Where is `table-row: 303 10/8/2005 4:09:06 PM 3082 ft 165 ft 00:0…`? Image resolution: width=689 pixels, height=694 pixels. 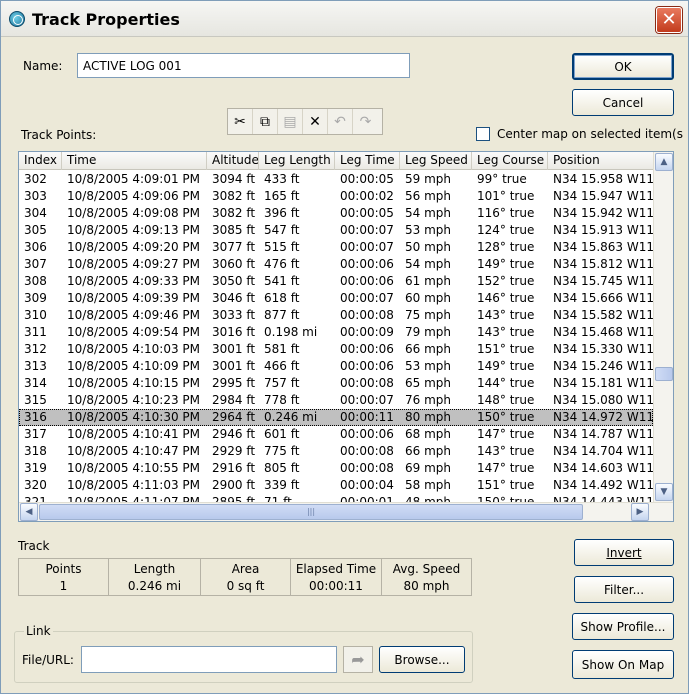 table-row: 303 10/8/2005 4:09:06 PM 3082 ft 165 ft 00:0… is located at coordinates (336, 196).